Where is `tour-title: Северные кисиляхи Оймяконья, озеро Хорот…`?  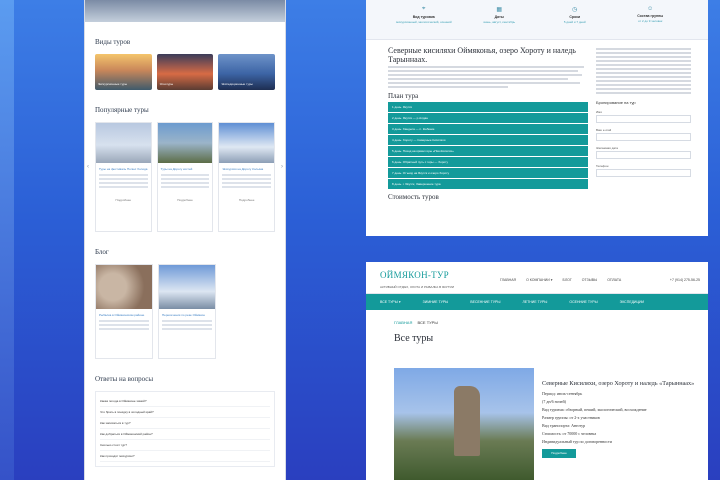 tour-title: Северные кисиляхи Оймяконья, озеро Хорот… is located at coordinates (482, 55).